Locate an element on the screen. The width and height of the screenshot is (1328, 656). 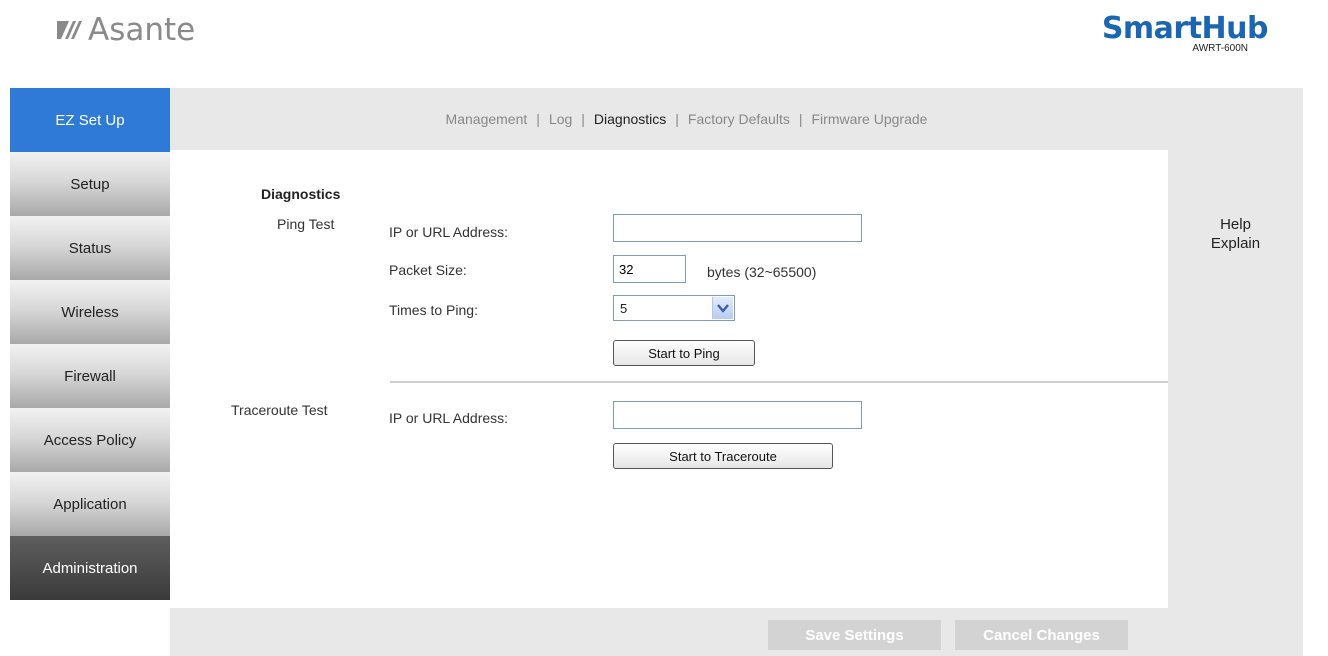
sidebar-item-firewall: Firewall is located at coordinates (90, 376).